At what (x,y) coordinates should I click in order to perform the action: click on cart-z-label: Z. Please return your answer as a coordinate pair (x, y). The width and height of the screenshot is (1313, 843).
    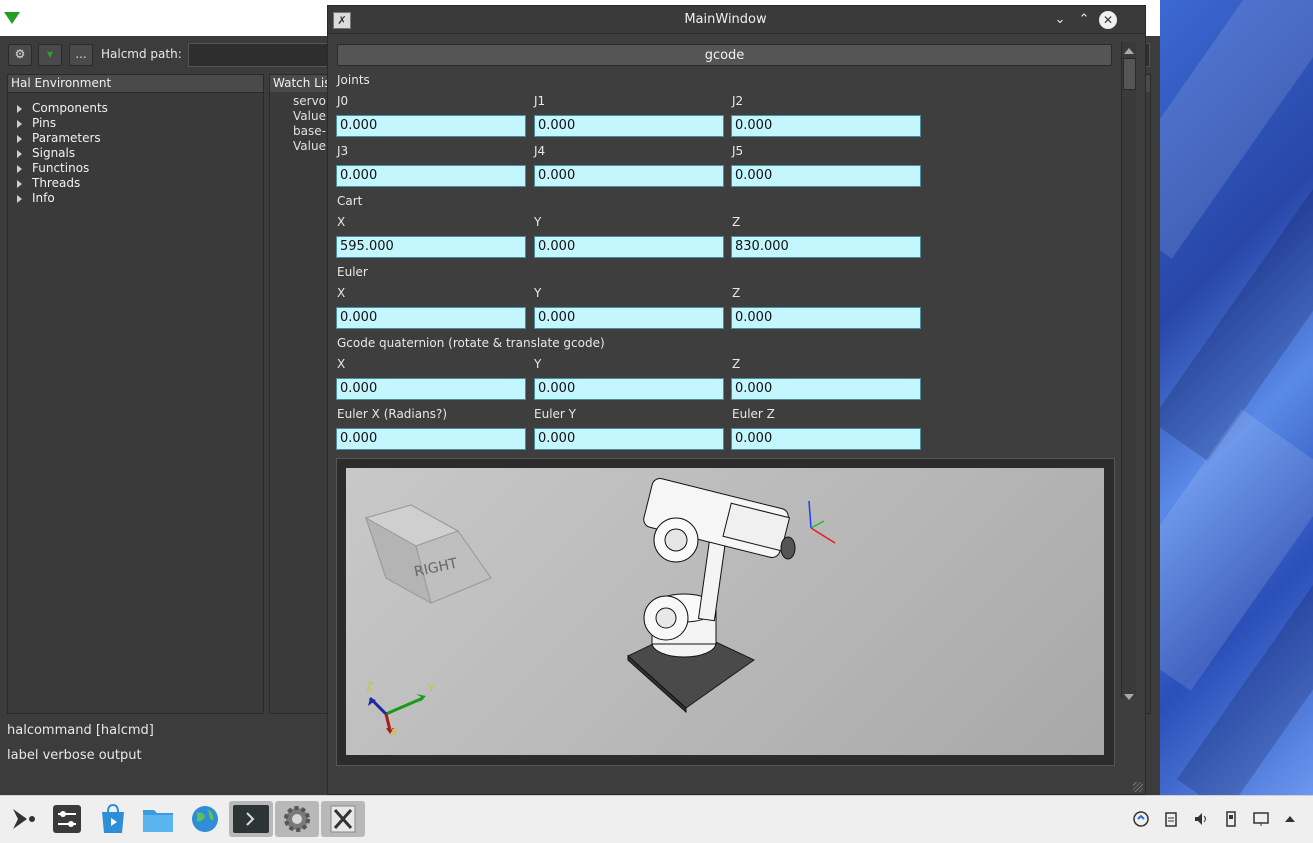
    Looking at the image, I should click on (736, 222).